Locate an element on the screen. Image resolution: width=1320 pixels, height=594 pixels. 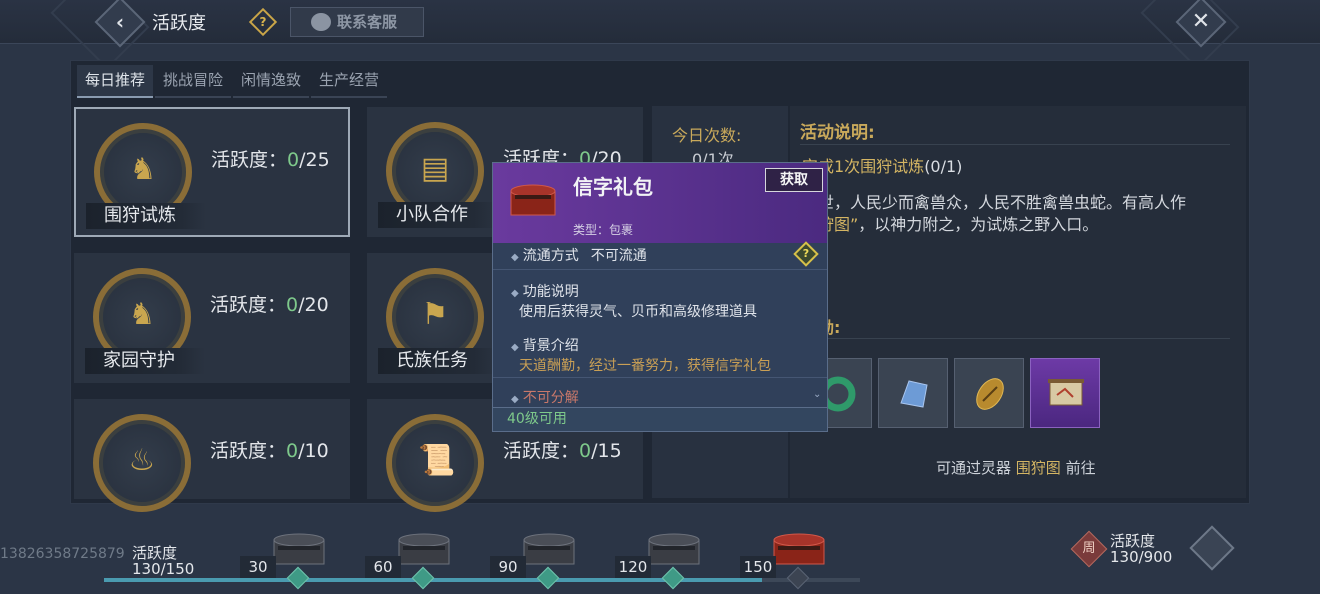
page-title: 活跃度 is located at coordinates (179, 23).